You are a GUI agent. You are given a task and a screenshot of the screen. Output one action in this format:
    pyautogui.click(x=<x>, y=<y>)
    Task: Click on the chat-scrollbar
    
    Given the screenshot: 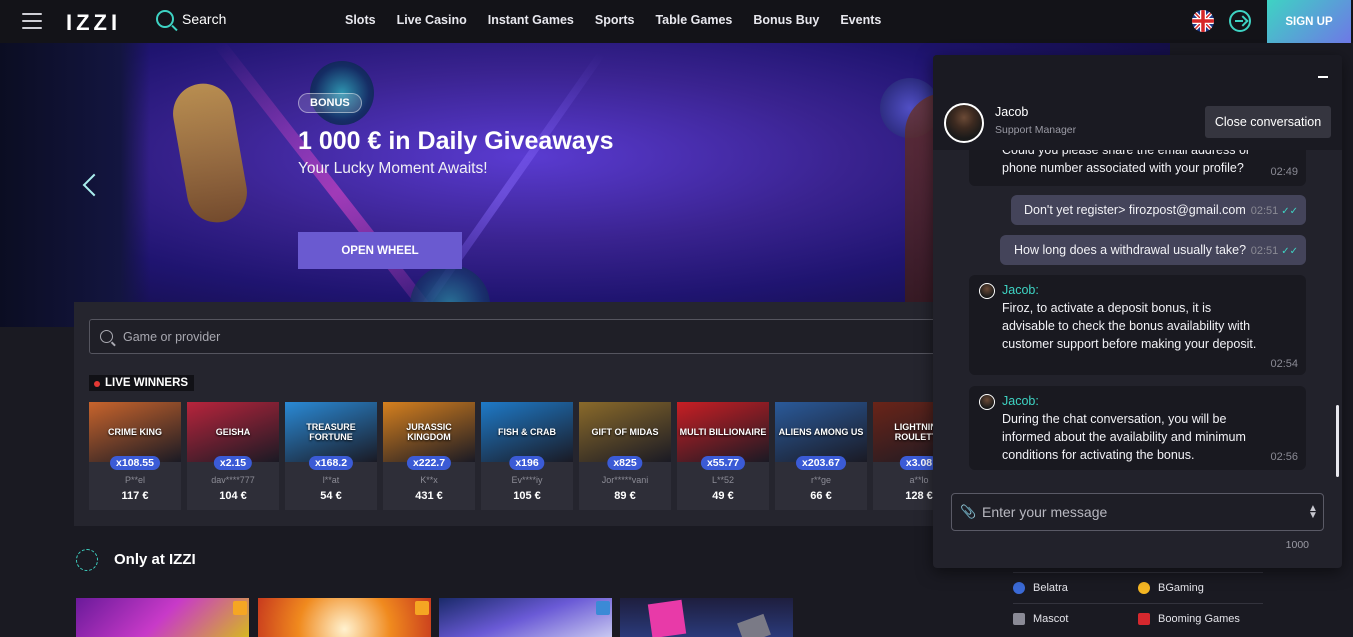 What is the action you would take?
    pyautogui.click(x=1337, y=441)
    